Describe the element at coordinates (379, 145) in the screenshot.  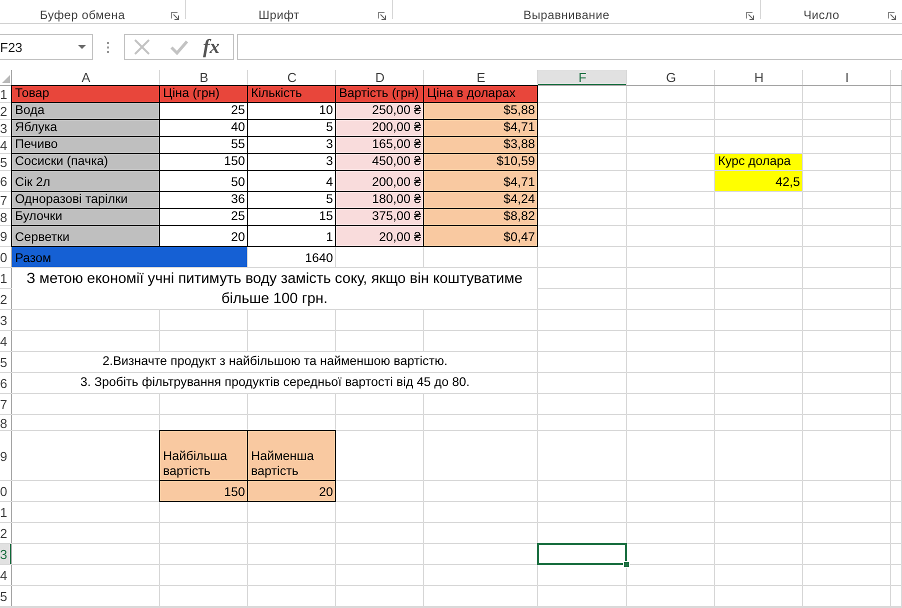
I see `table-cell: 165,00 ₴` at that location.